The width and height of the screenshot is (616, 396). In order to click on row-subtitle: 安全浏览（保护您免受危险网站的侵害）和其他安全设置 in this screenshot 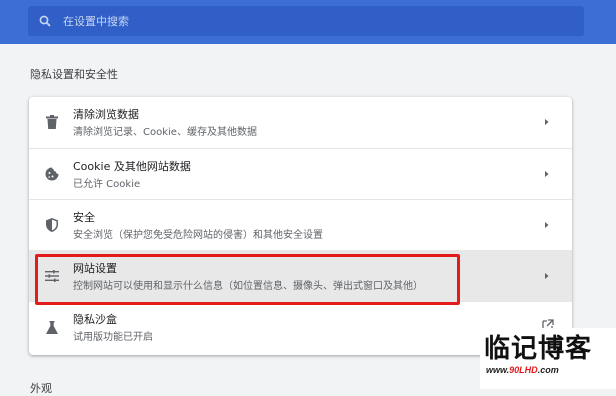, I will do `click(198, 235)`.